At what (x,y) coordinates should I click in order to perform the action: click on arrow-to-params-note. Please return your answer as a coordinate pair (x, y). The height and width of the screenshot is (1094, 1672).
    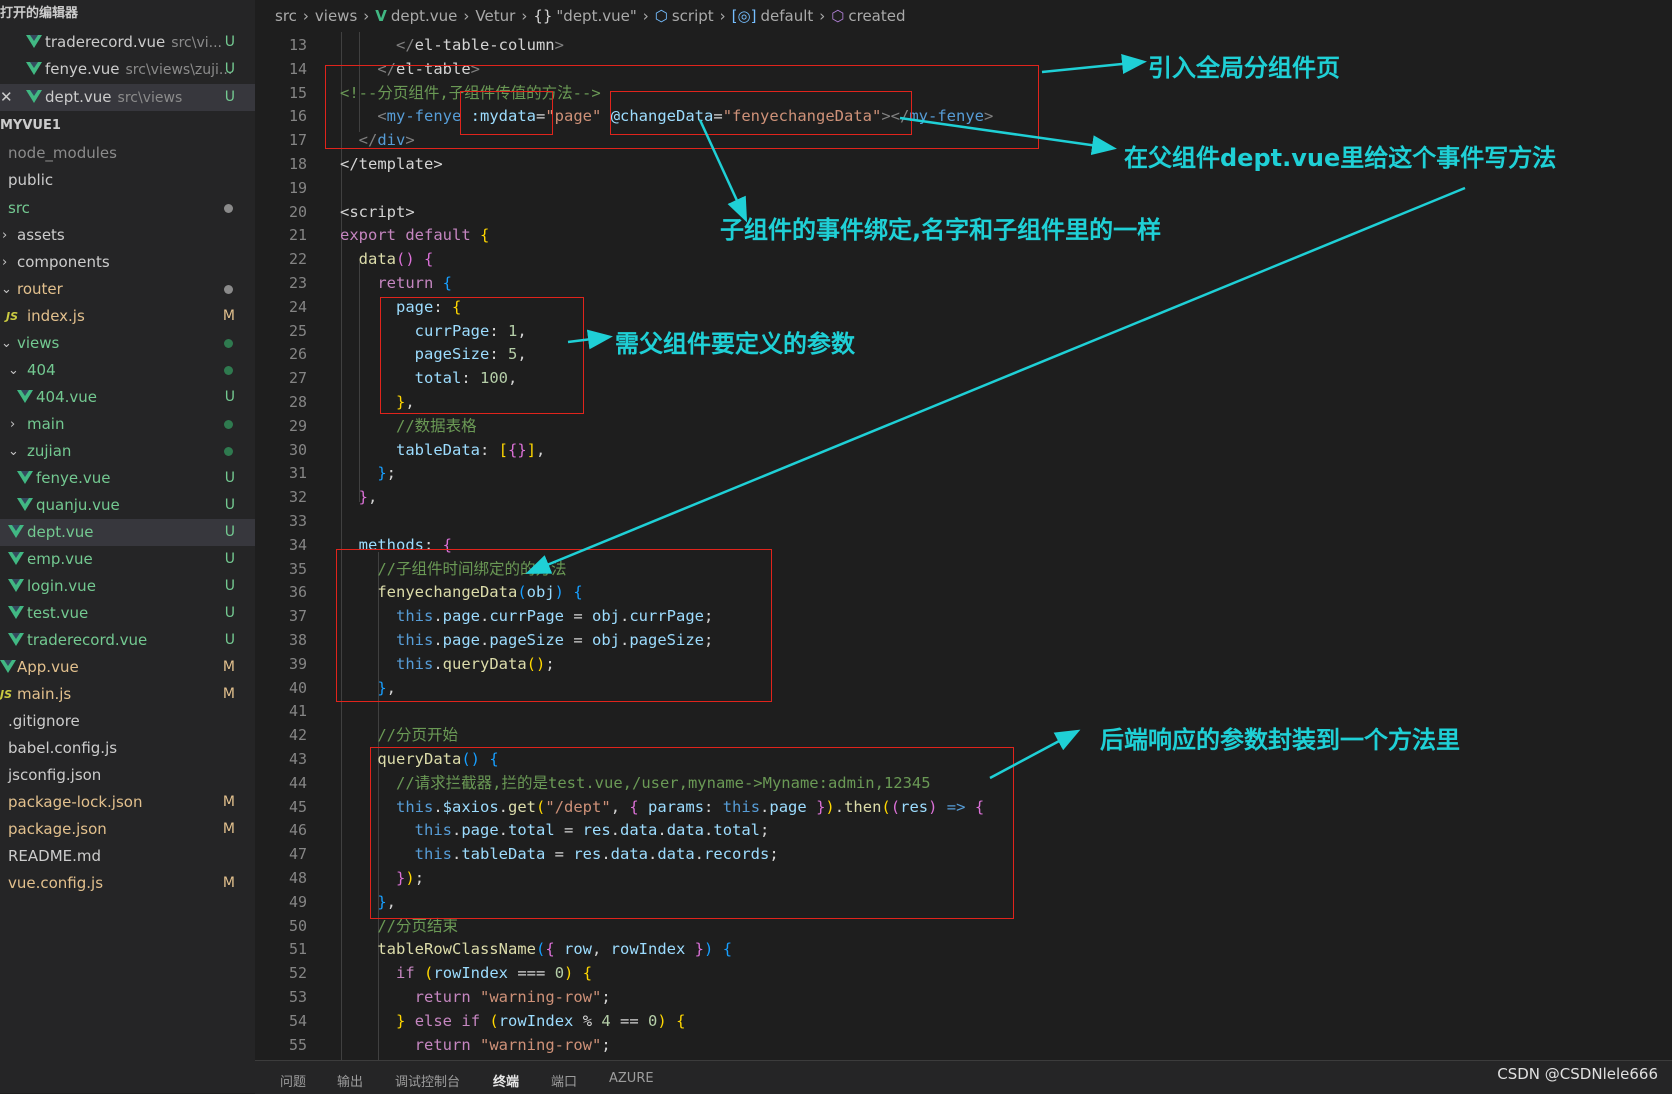
    Looking at the image, I should click on (590, 339).